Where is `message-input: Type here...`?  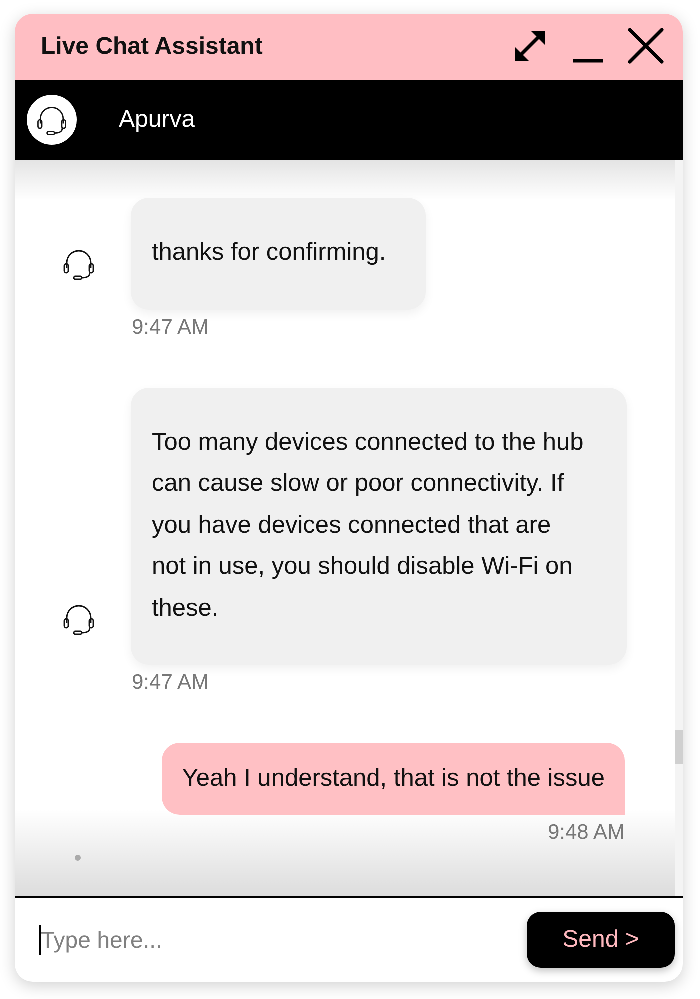 message-input: Type here... is located at coordinates (283, 940).